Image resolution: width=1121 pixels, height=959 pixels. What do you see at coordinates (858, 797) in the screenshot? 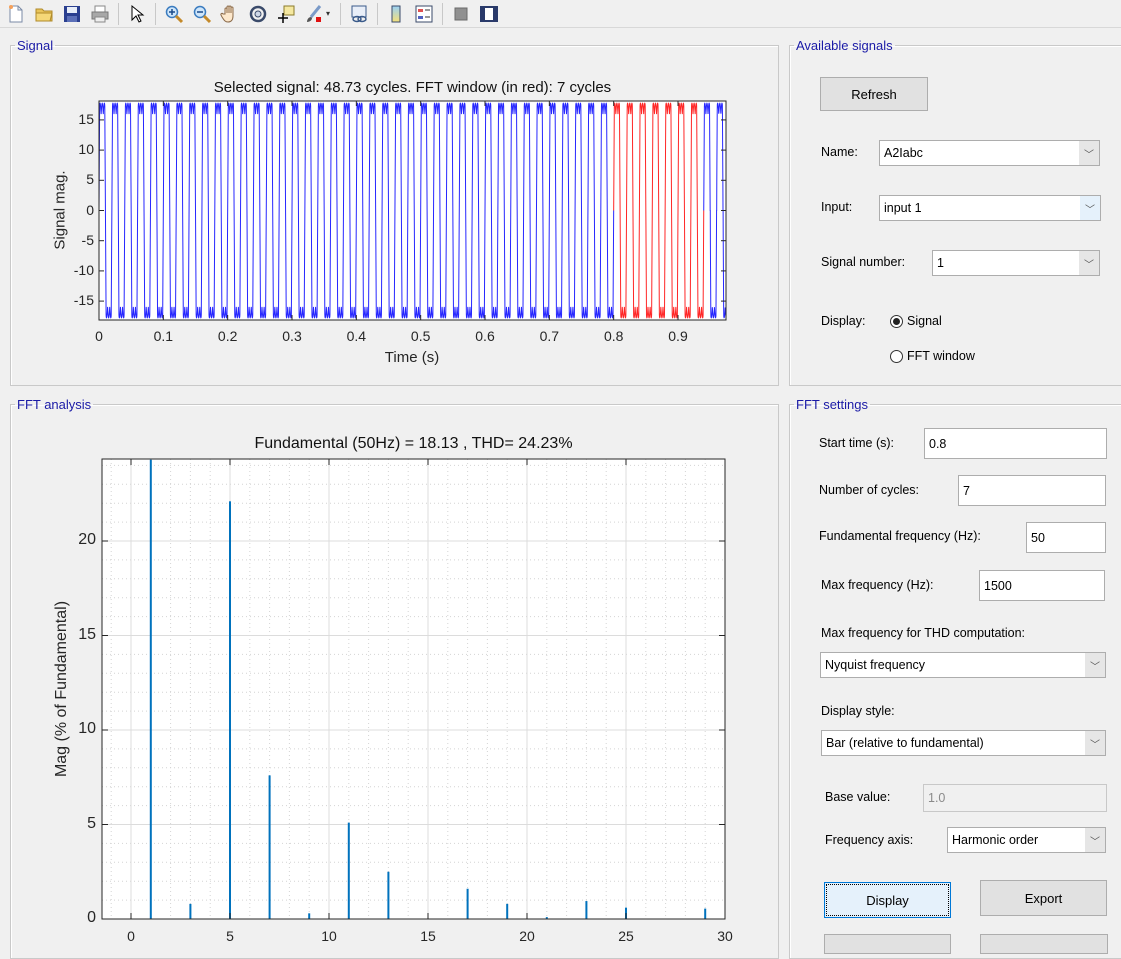
I see `base-value-label: Base value:` at bounding box center [858, 797].